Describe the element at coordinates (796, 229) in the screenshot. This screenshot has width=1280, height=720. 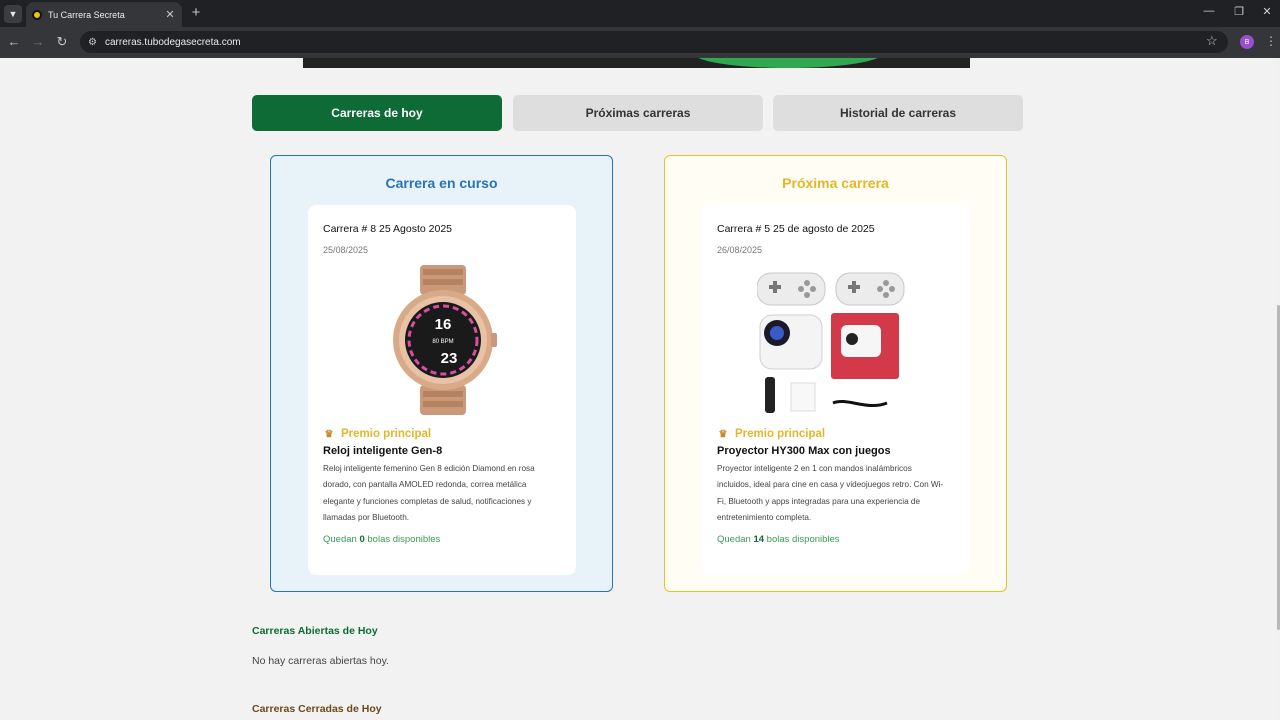
I see `race-title: Carrera # 5 25 de agosto de 2025` at that location.